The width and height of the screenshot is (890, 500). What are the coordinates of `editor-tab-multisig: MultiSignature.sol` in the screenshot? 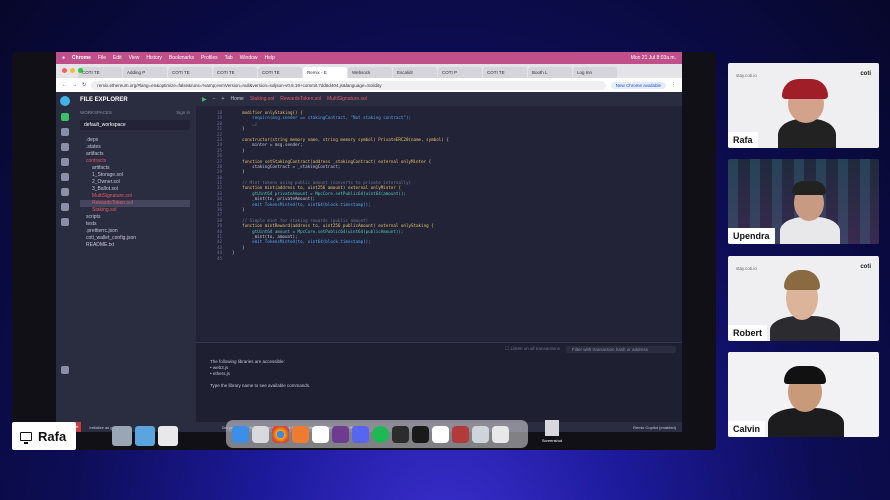 It's located at (347, 99).